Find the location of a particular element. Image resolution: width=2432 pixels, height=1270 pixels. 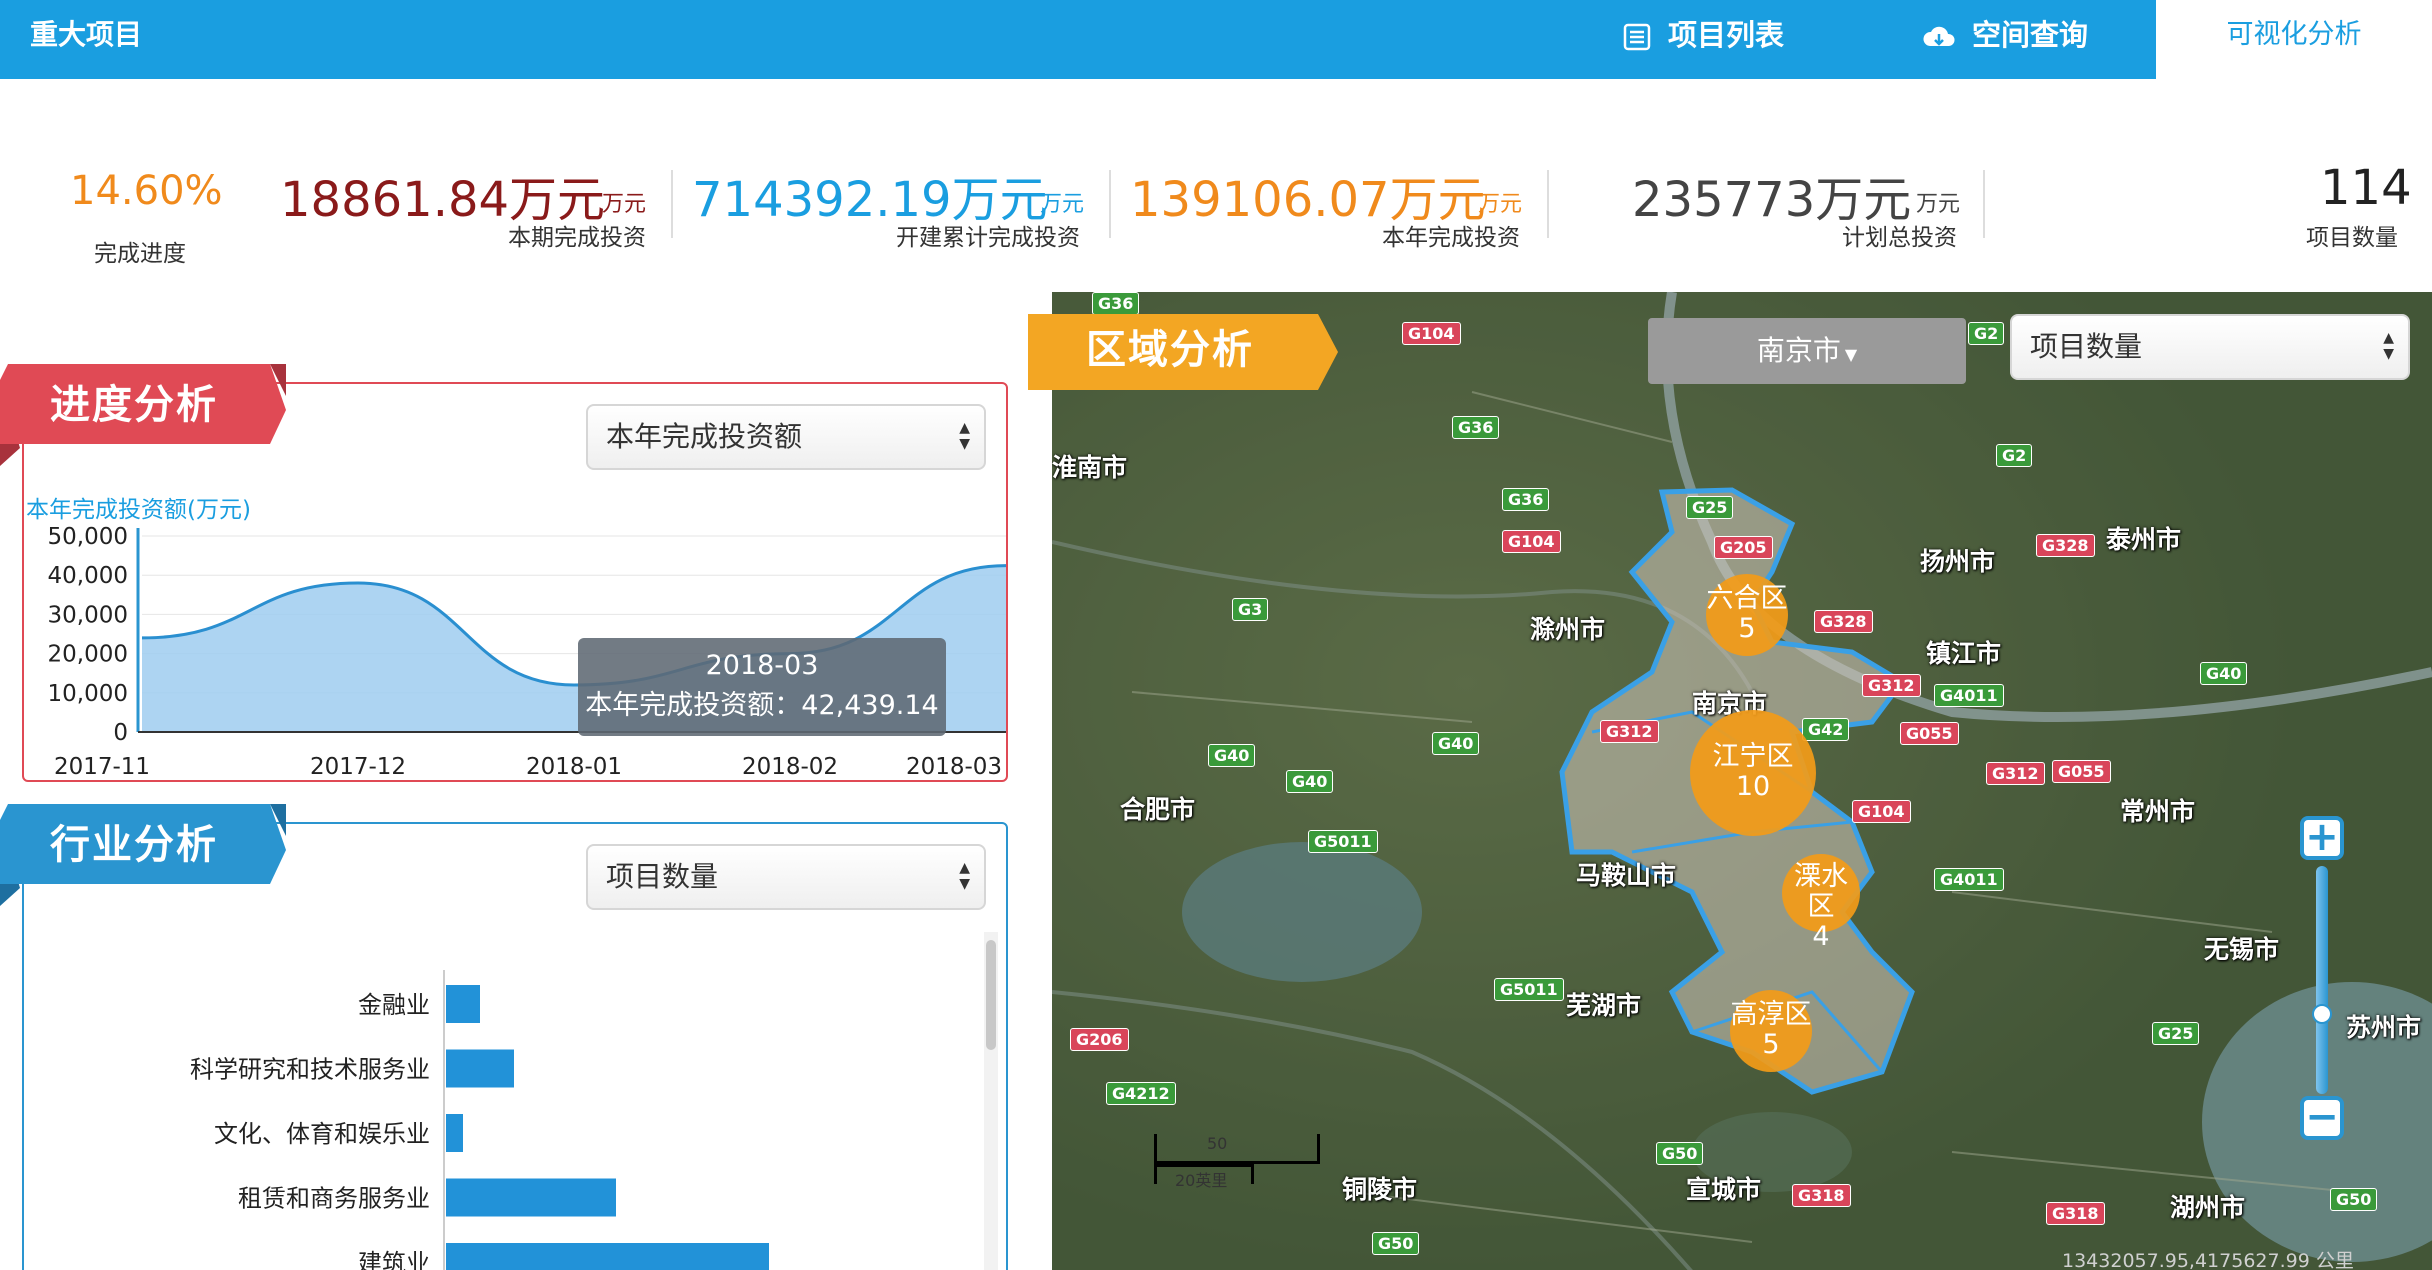

zoom-in-button: + is located at coordinates (2322, 838).